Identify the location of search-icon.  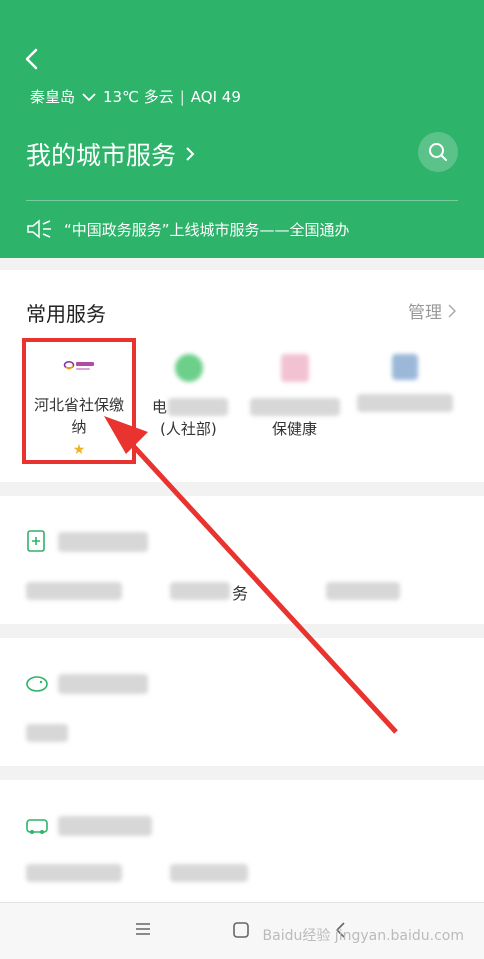
(438, 152).